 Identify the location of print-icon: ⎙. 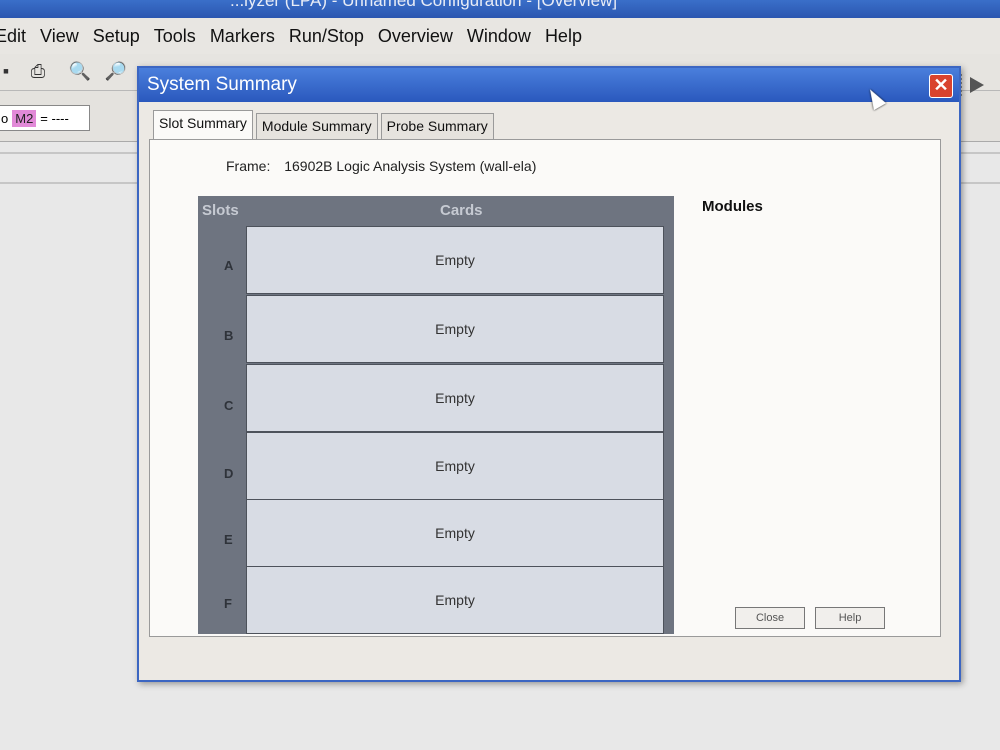
(38, 71).